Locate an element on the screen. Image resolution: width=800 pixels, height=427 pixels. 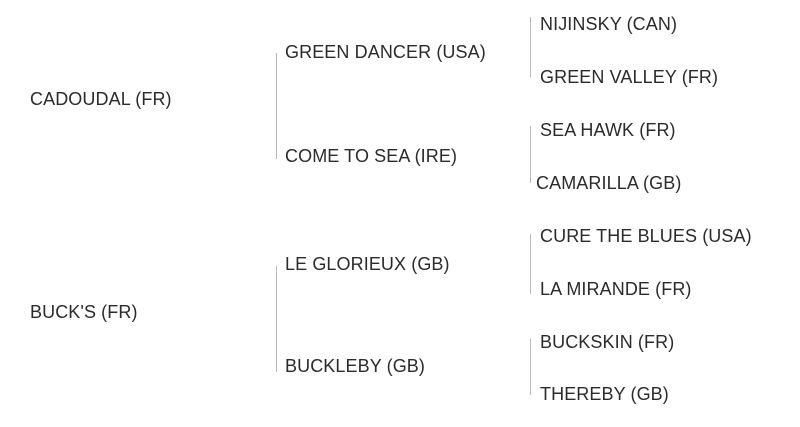
dam-name: BUCK'S (FR) is located at coordinates (84, 312).